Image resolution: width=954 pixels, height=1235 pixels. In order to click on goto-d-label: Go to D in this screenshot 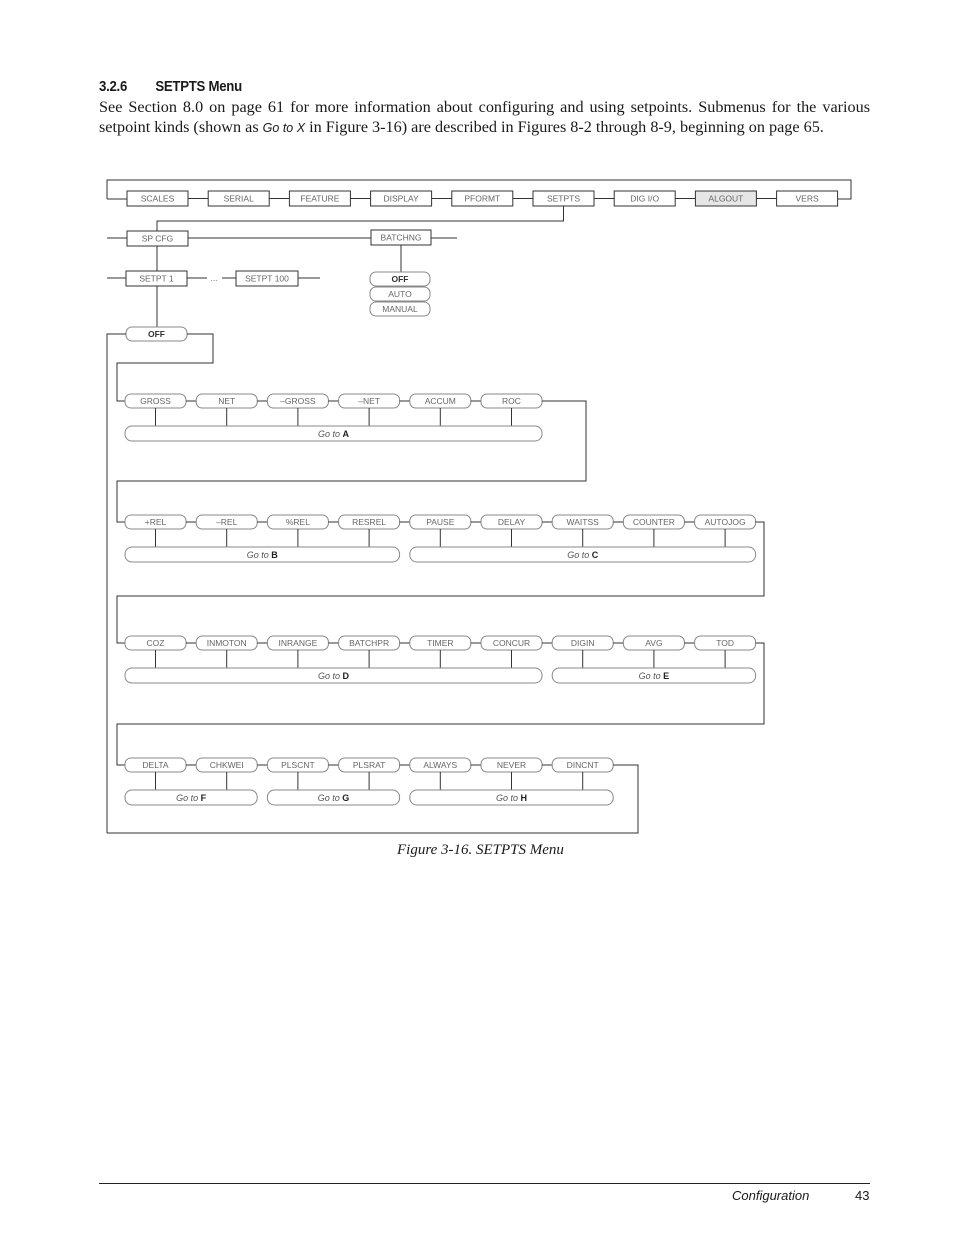, I will do `click(334, 676)`.